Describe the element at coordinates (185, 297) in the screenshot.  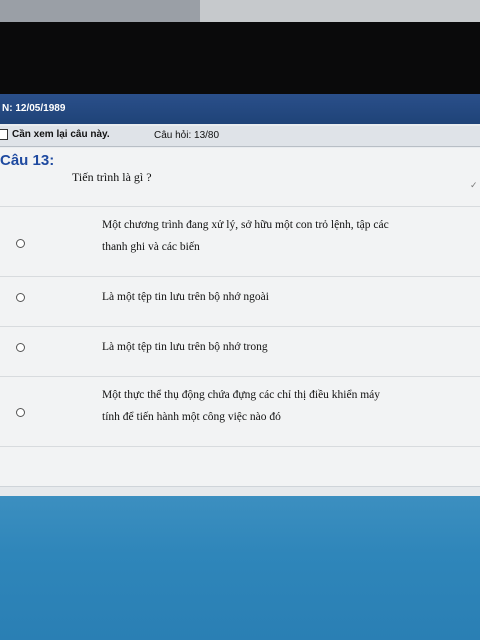
I see `option-text: Là một tệp tin lưu trên bộ nhớ ngoài` at that location.